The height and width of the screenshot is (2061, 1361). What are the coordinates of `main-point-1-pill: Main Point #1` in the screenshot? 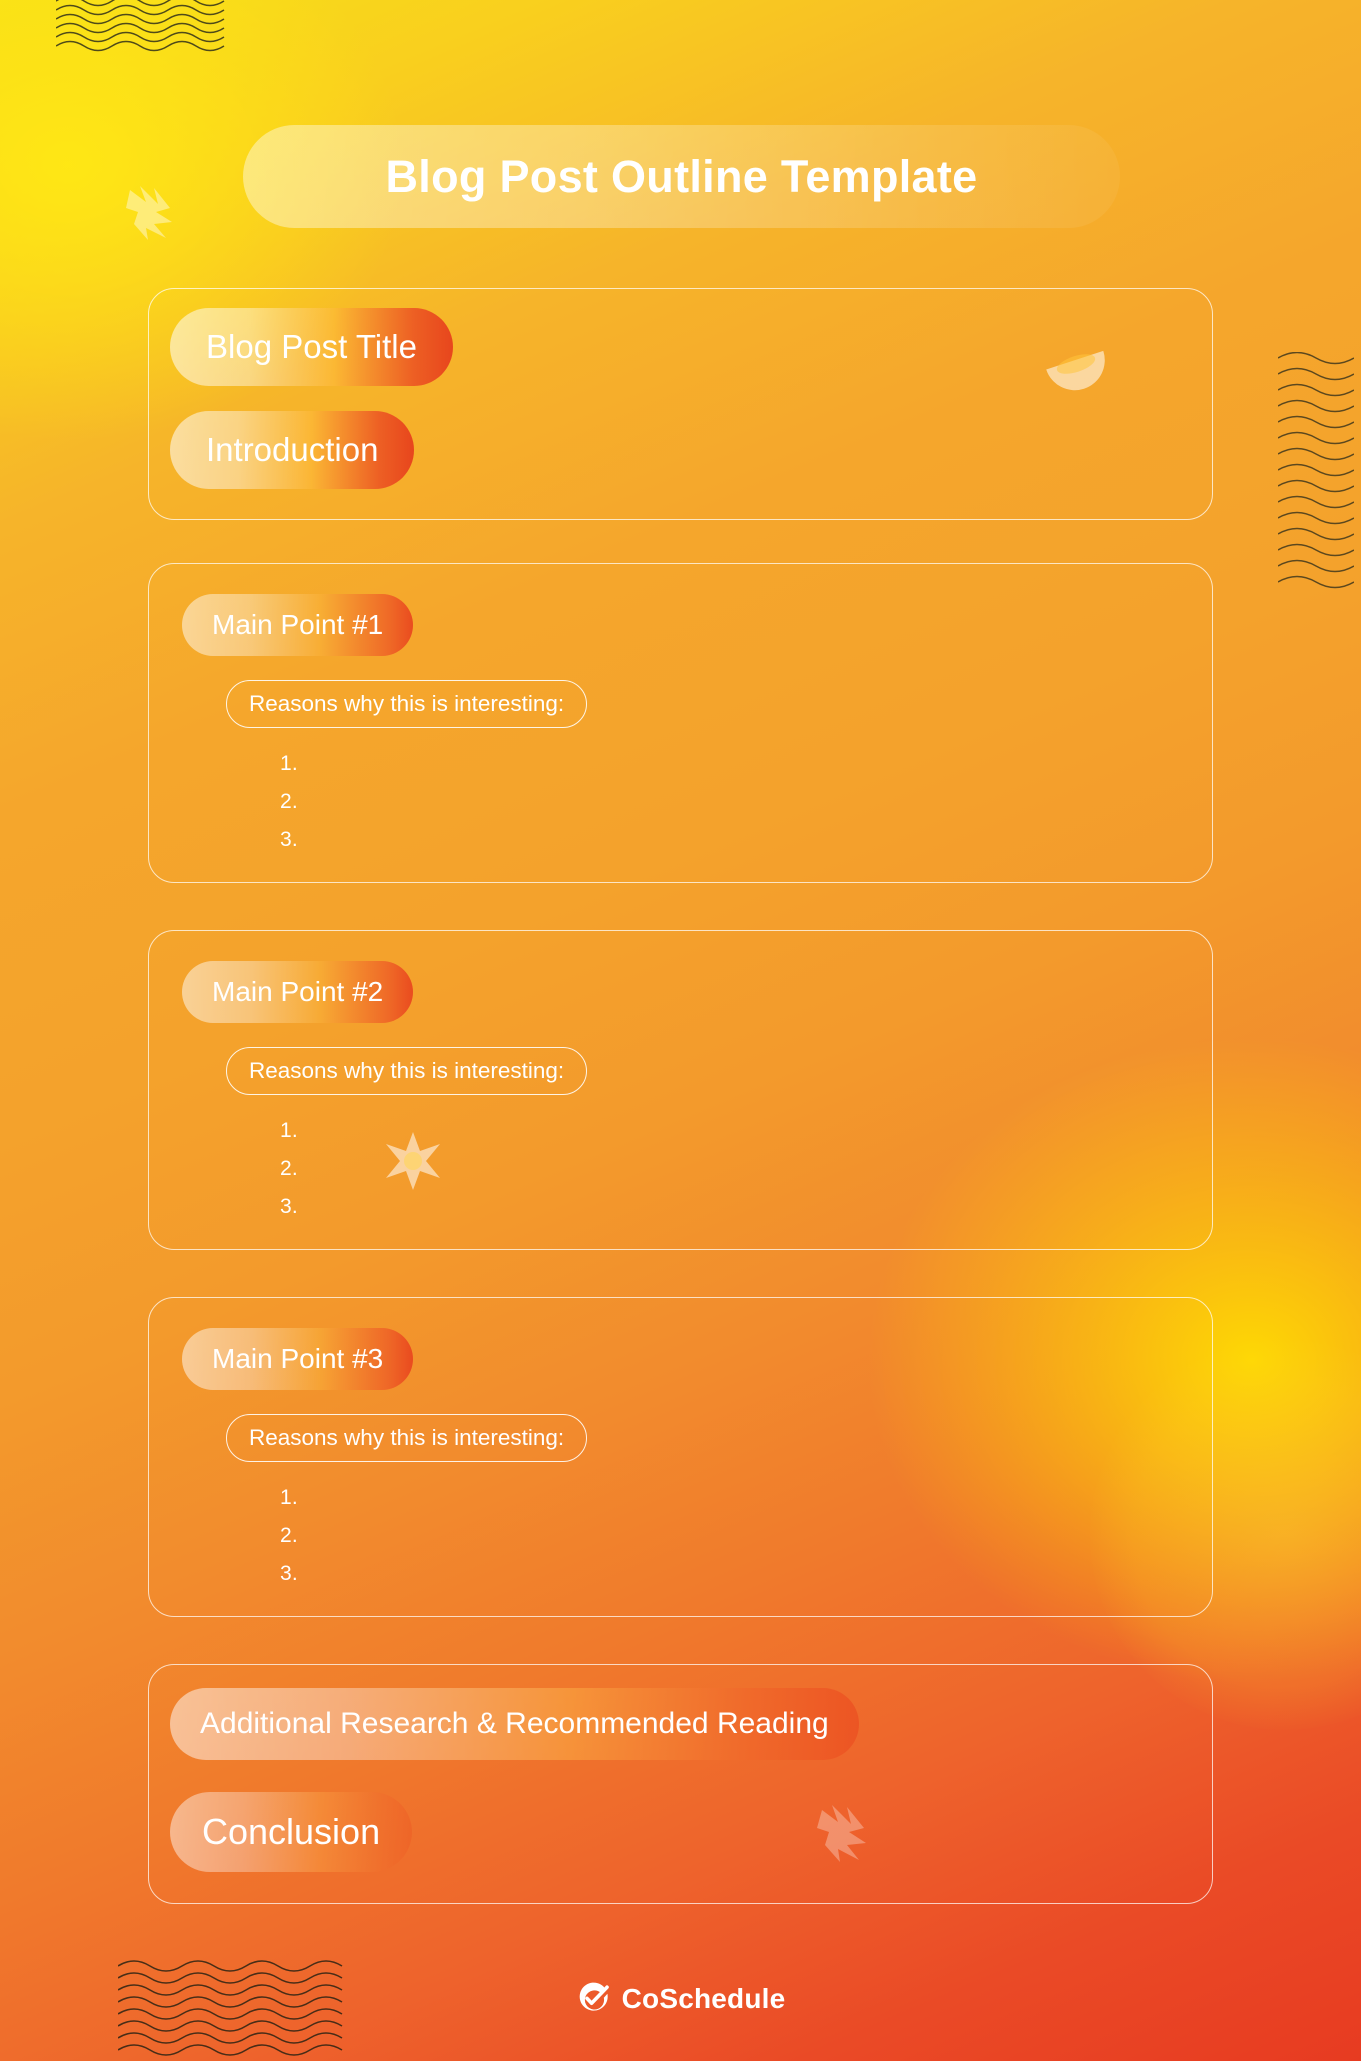 It's located at (298, 625).